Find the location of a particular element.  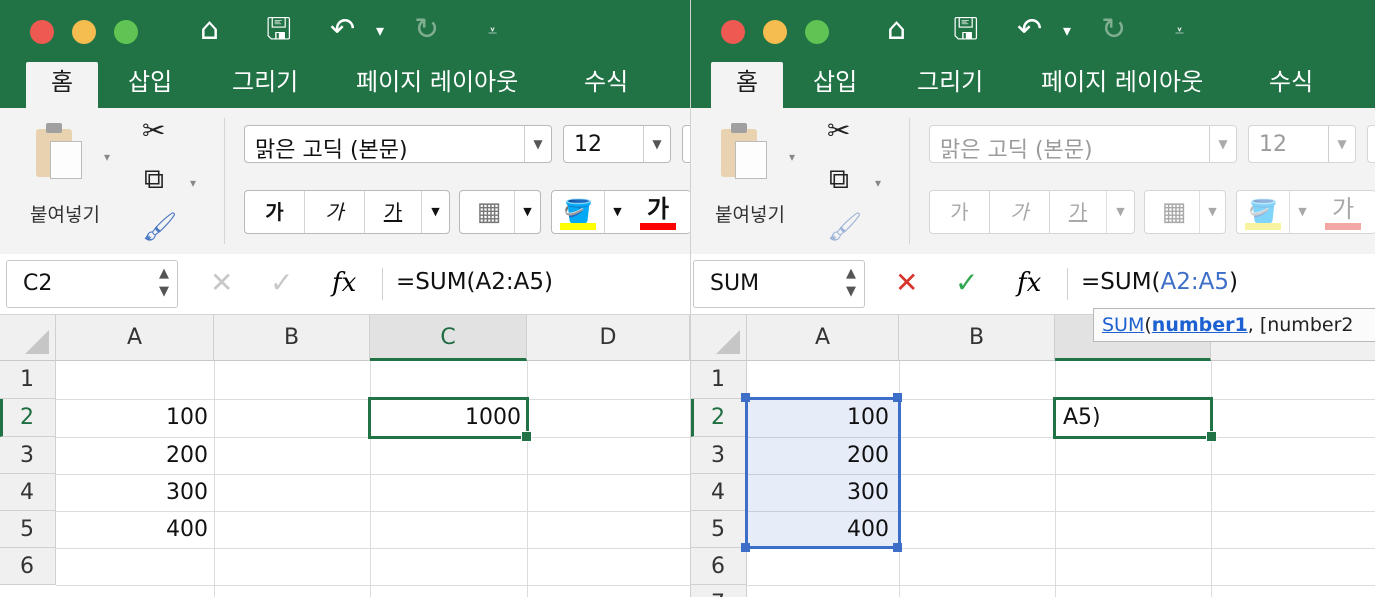

grow-font-button is located at coordinates (686, 144).